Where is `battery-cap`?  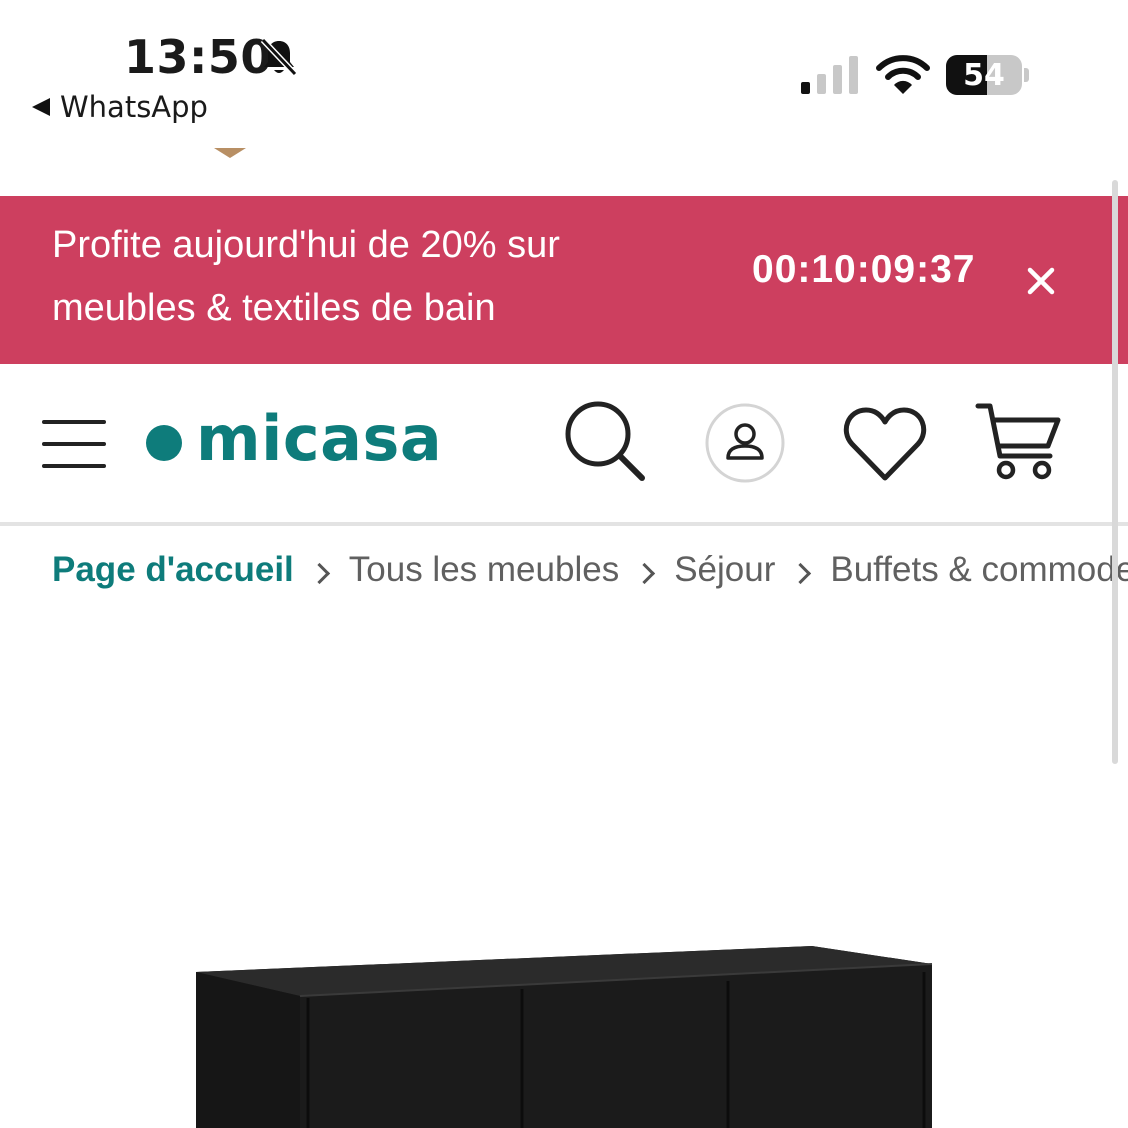 battery-cap is located at coordinates (1026, 75).